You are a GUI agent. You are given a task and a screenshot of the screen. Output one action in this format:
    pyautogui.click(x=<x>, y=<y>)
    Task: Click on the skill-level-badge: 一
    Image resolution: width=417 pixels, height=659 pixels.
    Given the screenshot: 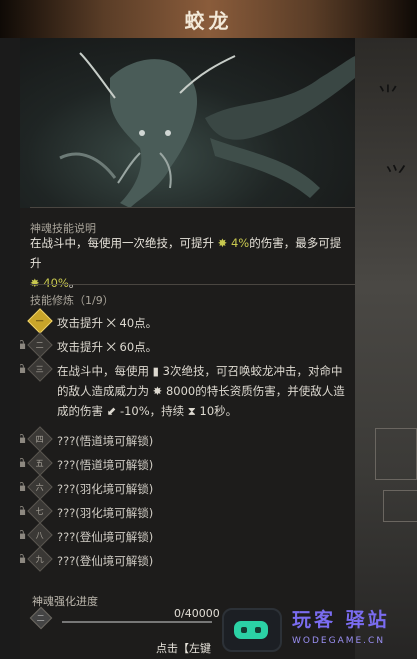 What is the action you would take?
    pyautogui.click(x=40, y=321)
    